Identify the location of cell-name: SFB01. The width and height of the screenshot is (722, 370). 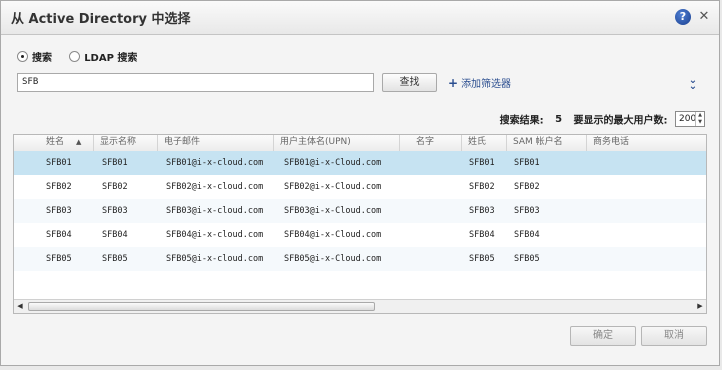
(59, 163).